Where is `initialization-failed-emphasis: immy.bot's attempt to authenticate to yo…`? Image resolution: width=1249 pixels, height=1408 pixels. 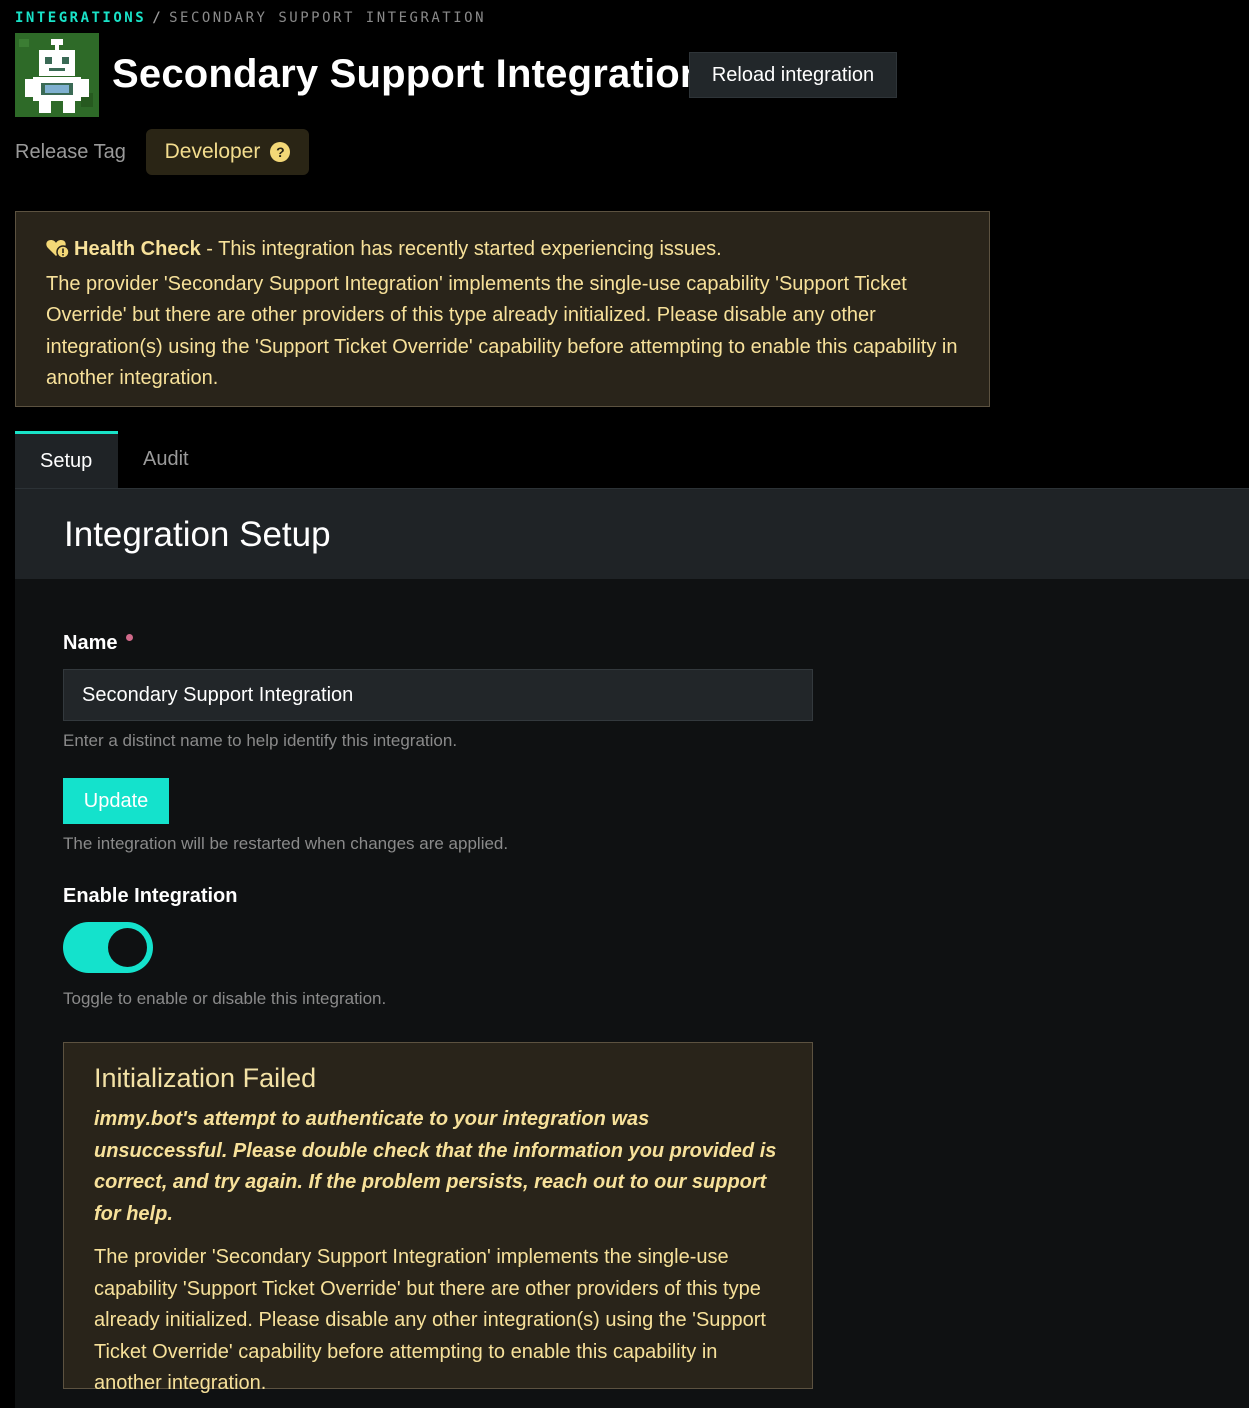 initialization-failed-emphasis: immy.bot's attempt to authenticate to yo… is located at coordinates (435, 1166).